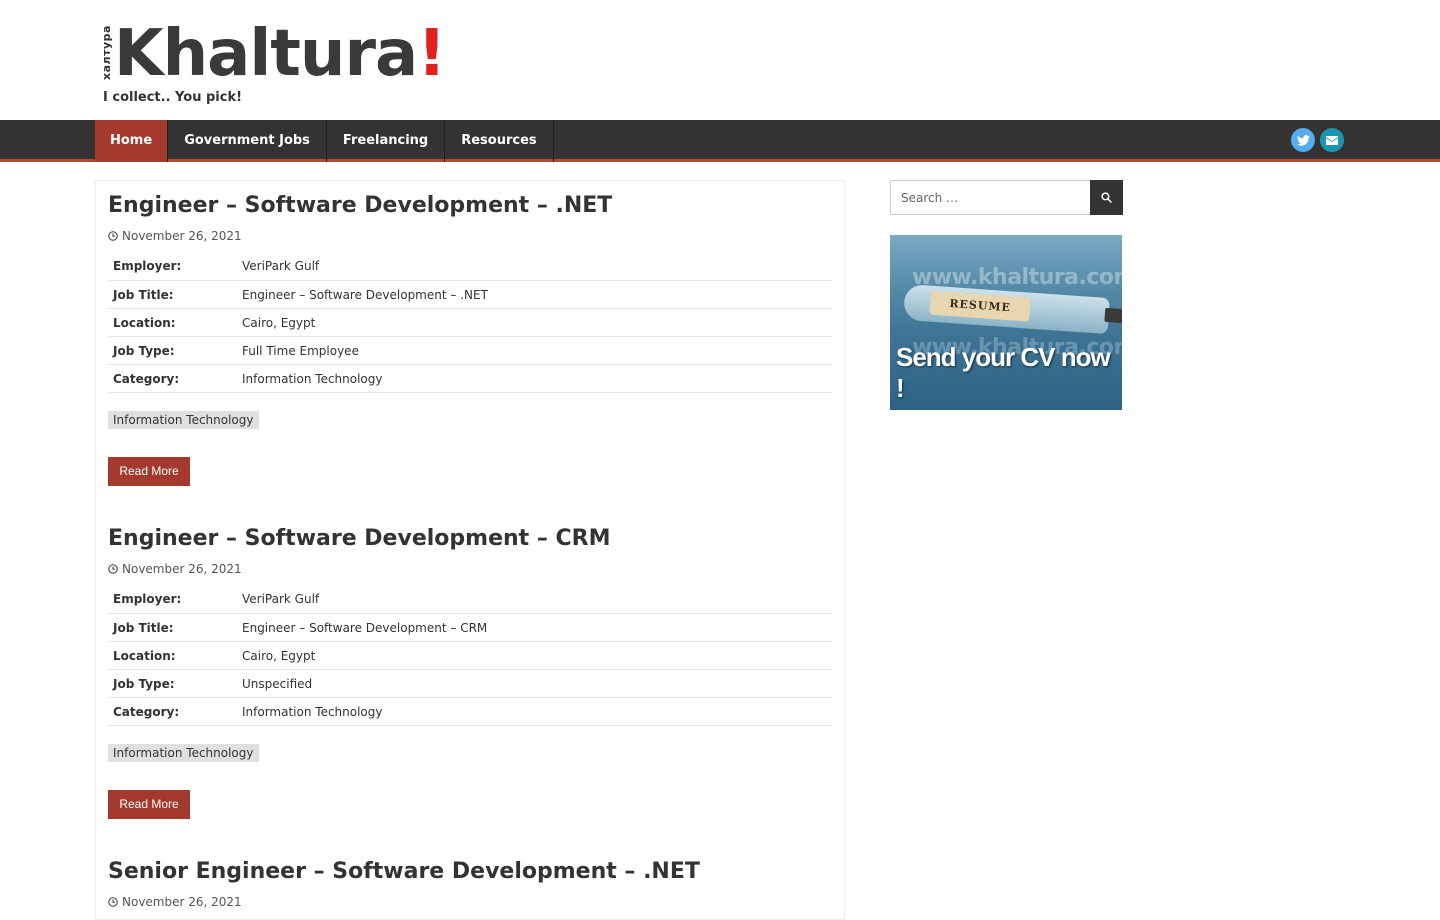 The width and height of the screenshot is (1440, 920). What do you see at coordinates (277, 683) in the screenshot?
I see `job-field-value: Unspecified` at bounding box center [277, 683].